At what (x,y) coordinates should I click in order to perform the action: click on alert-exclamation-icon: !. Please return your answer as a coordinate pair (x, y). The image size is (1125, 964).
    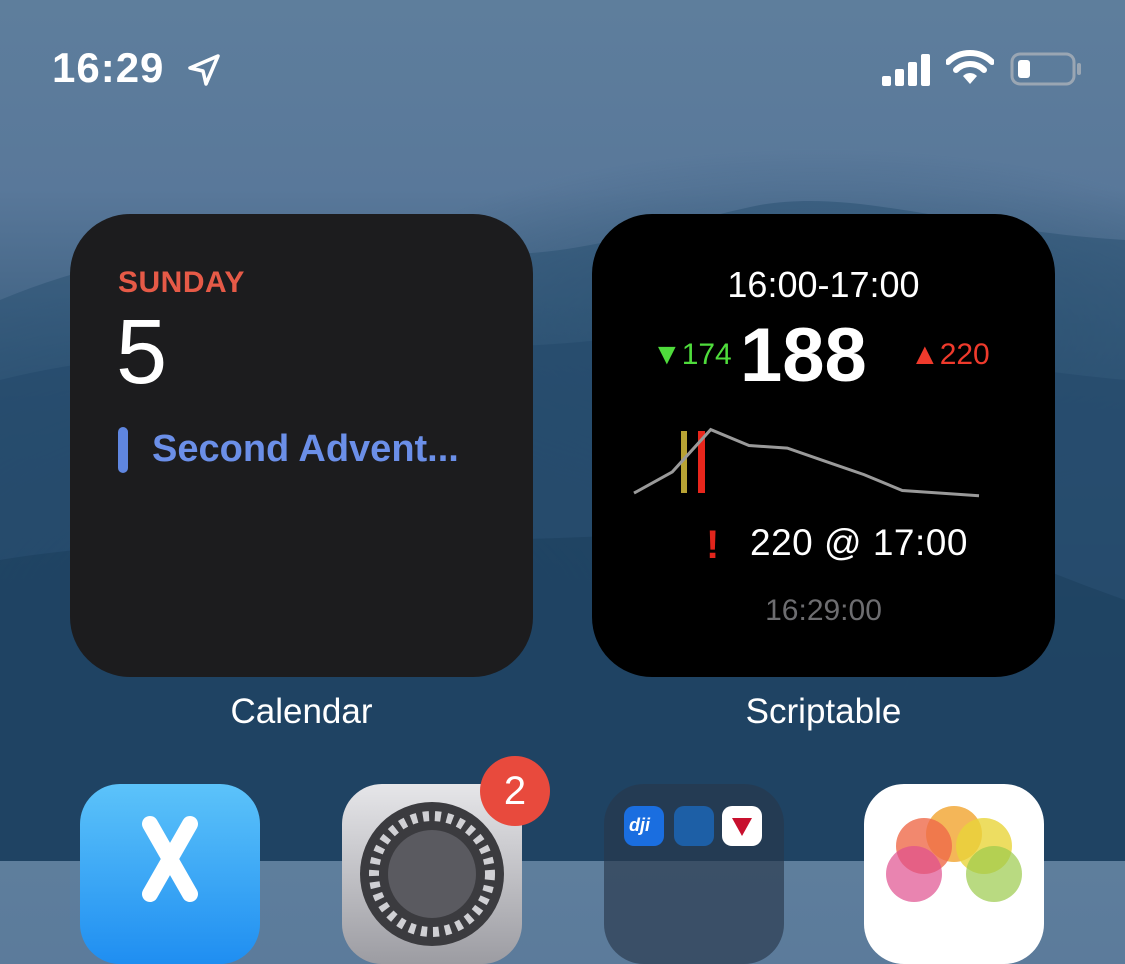
    Looking at the image, I should click on (713, 545).